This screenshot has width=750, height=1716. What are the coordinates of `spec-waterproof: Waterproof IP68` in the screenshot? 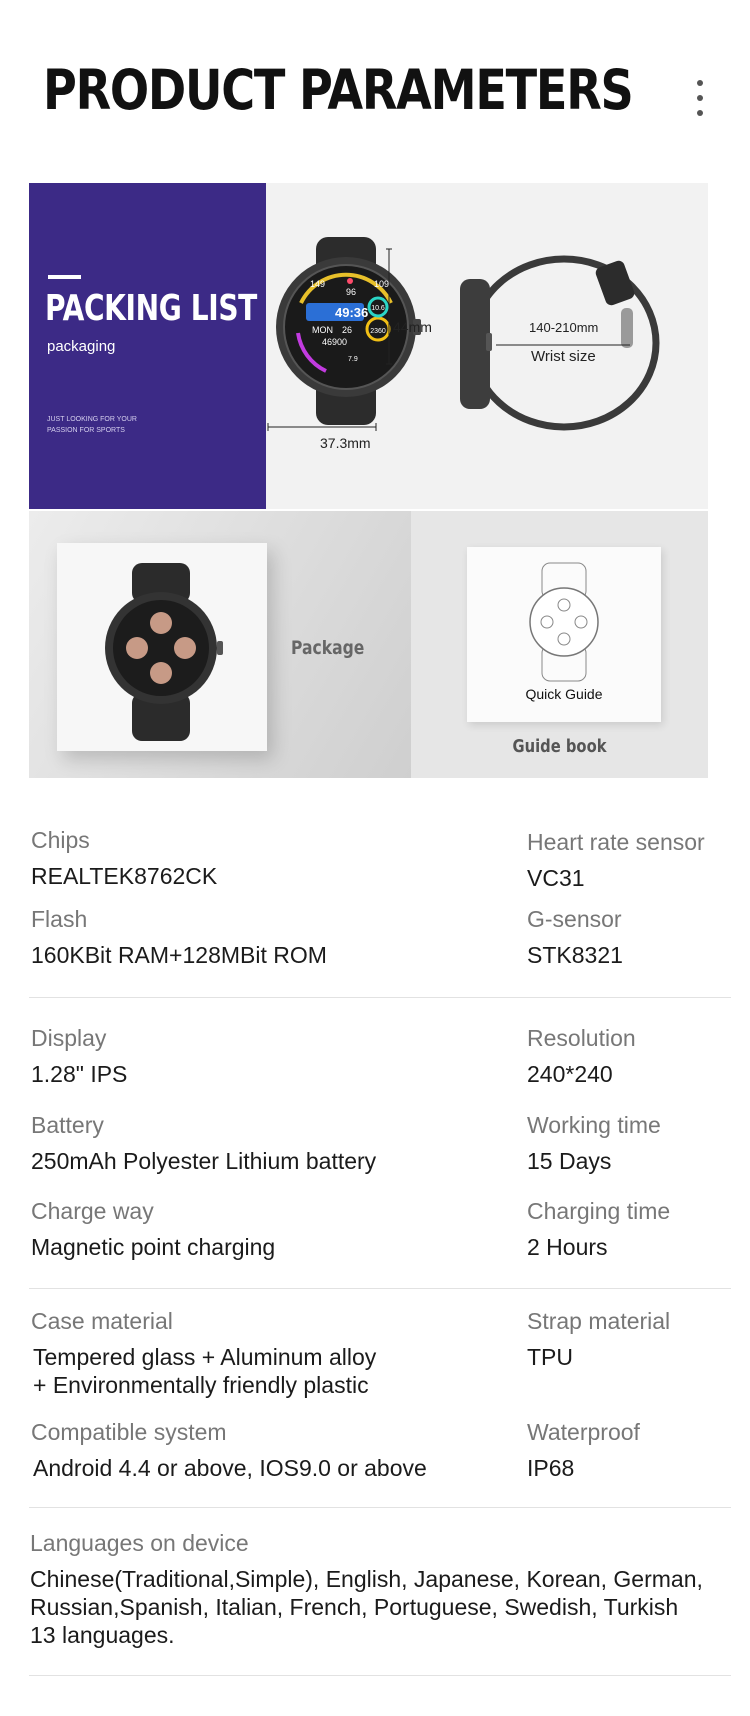 It's located at (583, 1450).